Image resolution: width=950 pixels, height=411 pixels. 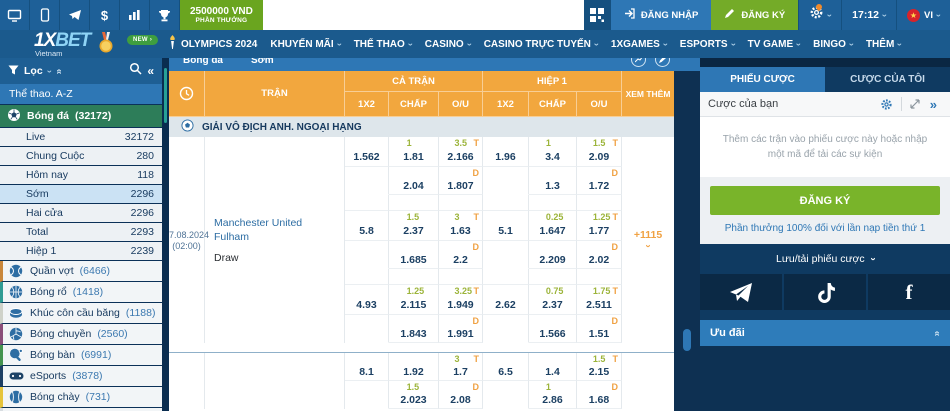 I want to click on odds-cell: 1.5 T 2.15, so click(x=599, y=367).